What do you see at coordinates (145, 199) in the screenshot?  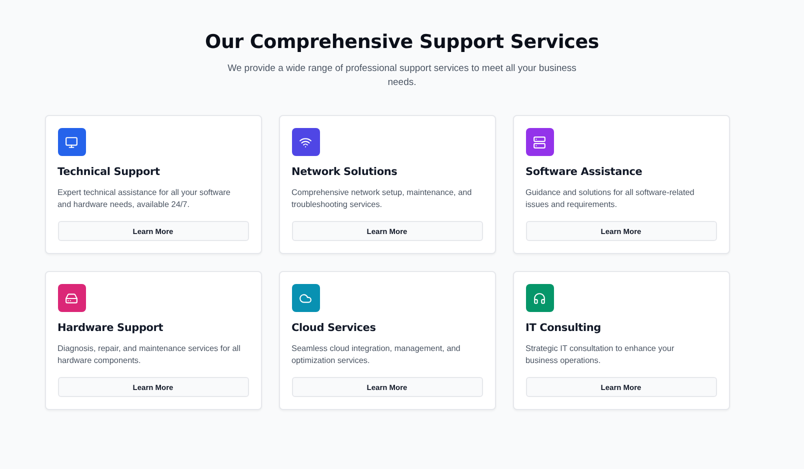 I see `service-description: Expert technical assistance for all your software and hardware needs, available 24/7.` at bounding box center [145, 199].